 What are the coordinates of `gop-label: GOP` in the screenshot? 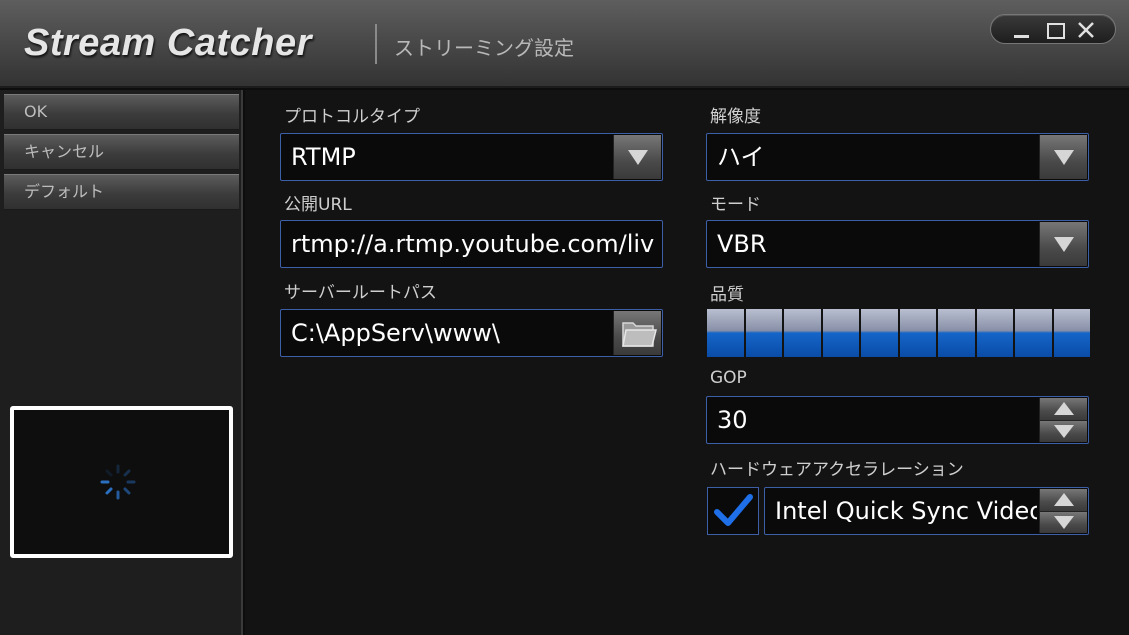 It's located at (728, 378).